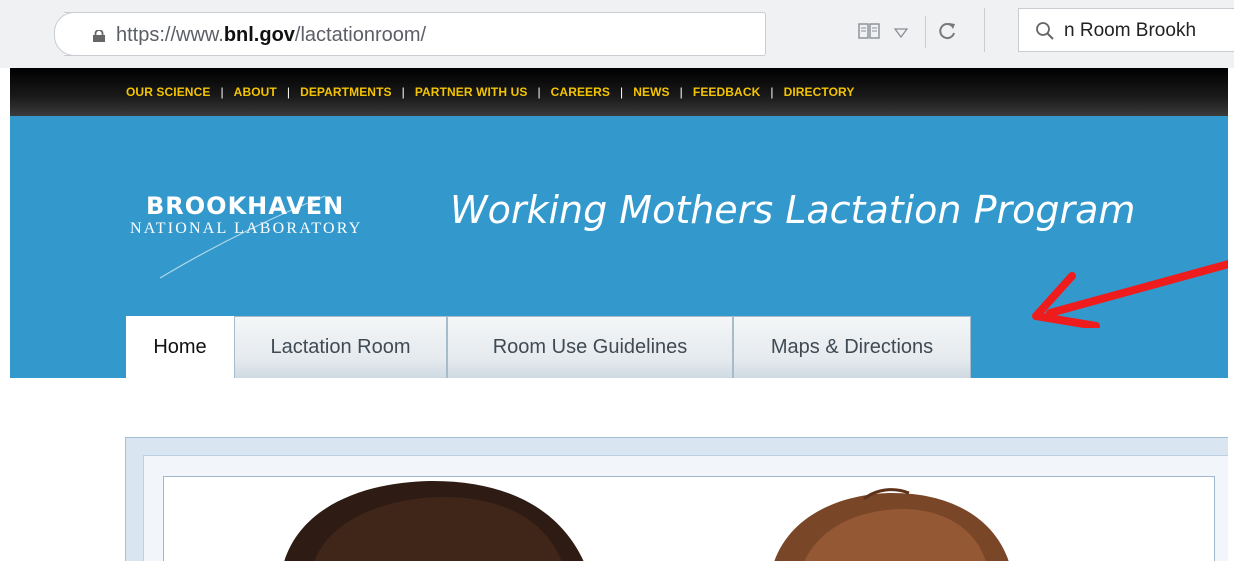 The image size is (1234, 561). Describe the element at coordinates (346, 92) in the screenshot. I see `nav-departments: DEPARTMENTS` at that location.